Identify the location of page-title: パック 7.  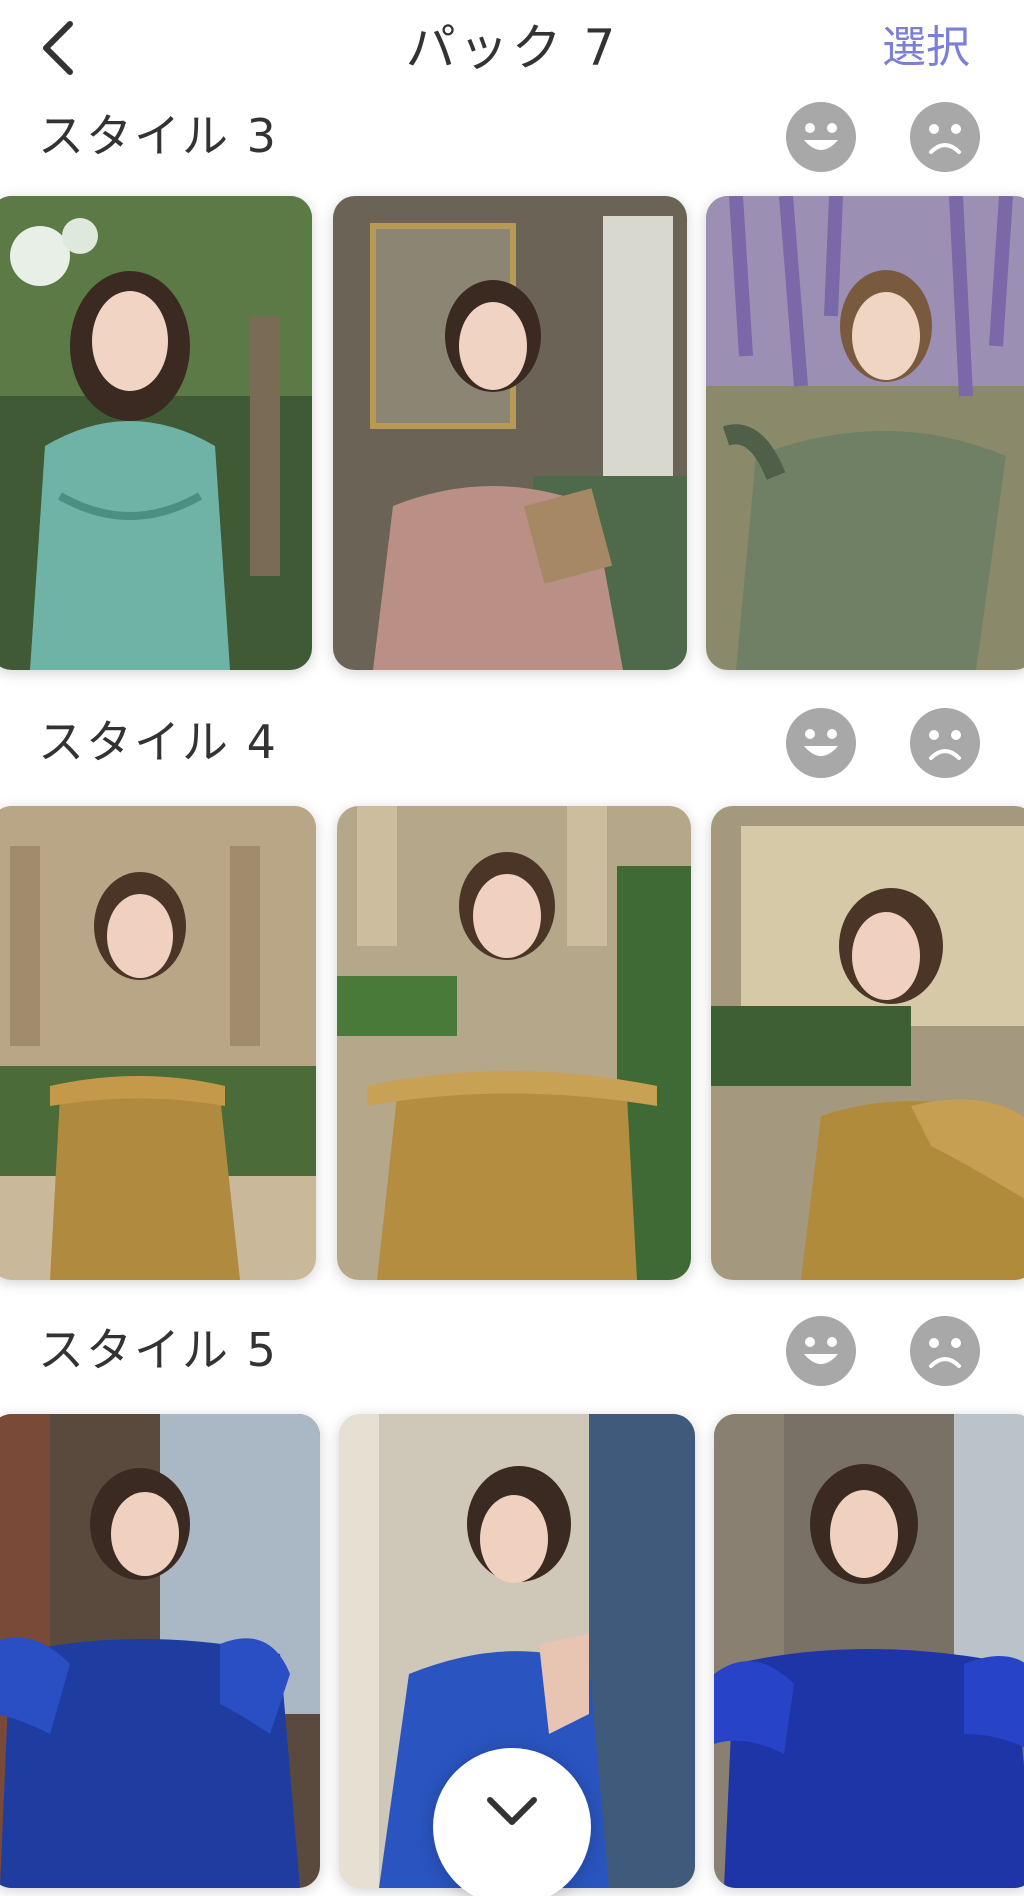
(512, 48).